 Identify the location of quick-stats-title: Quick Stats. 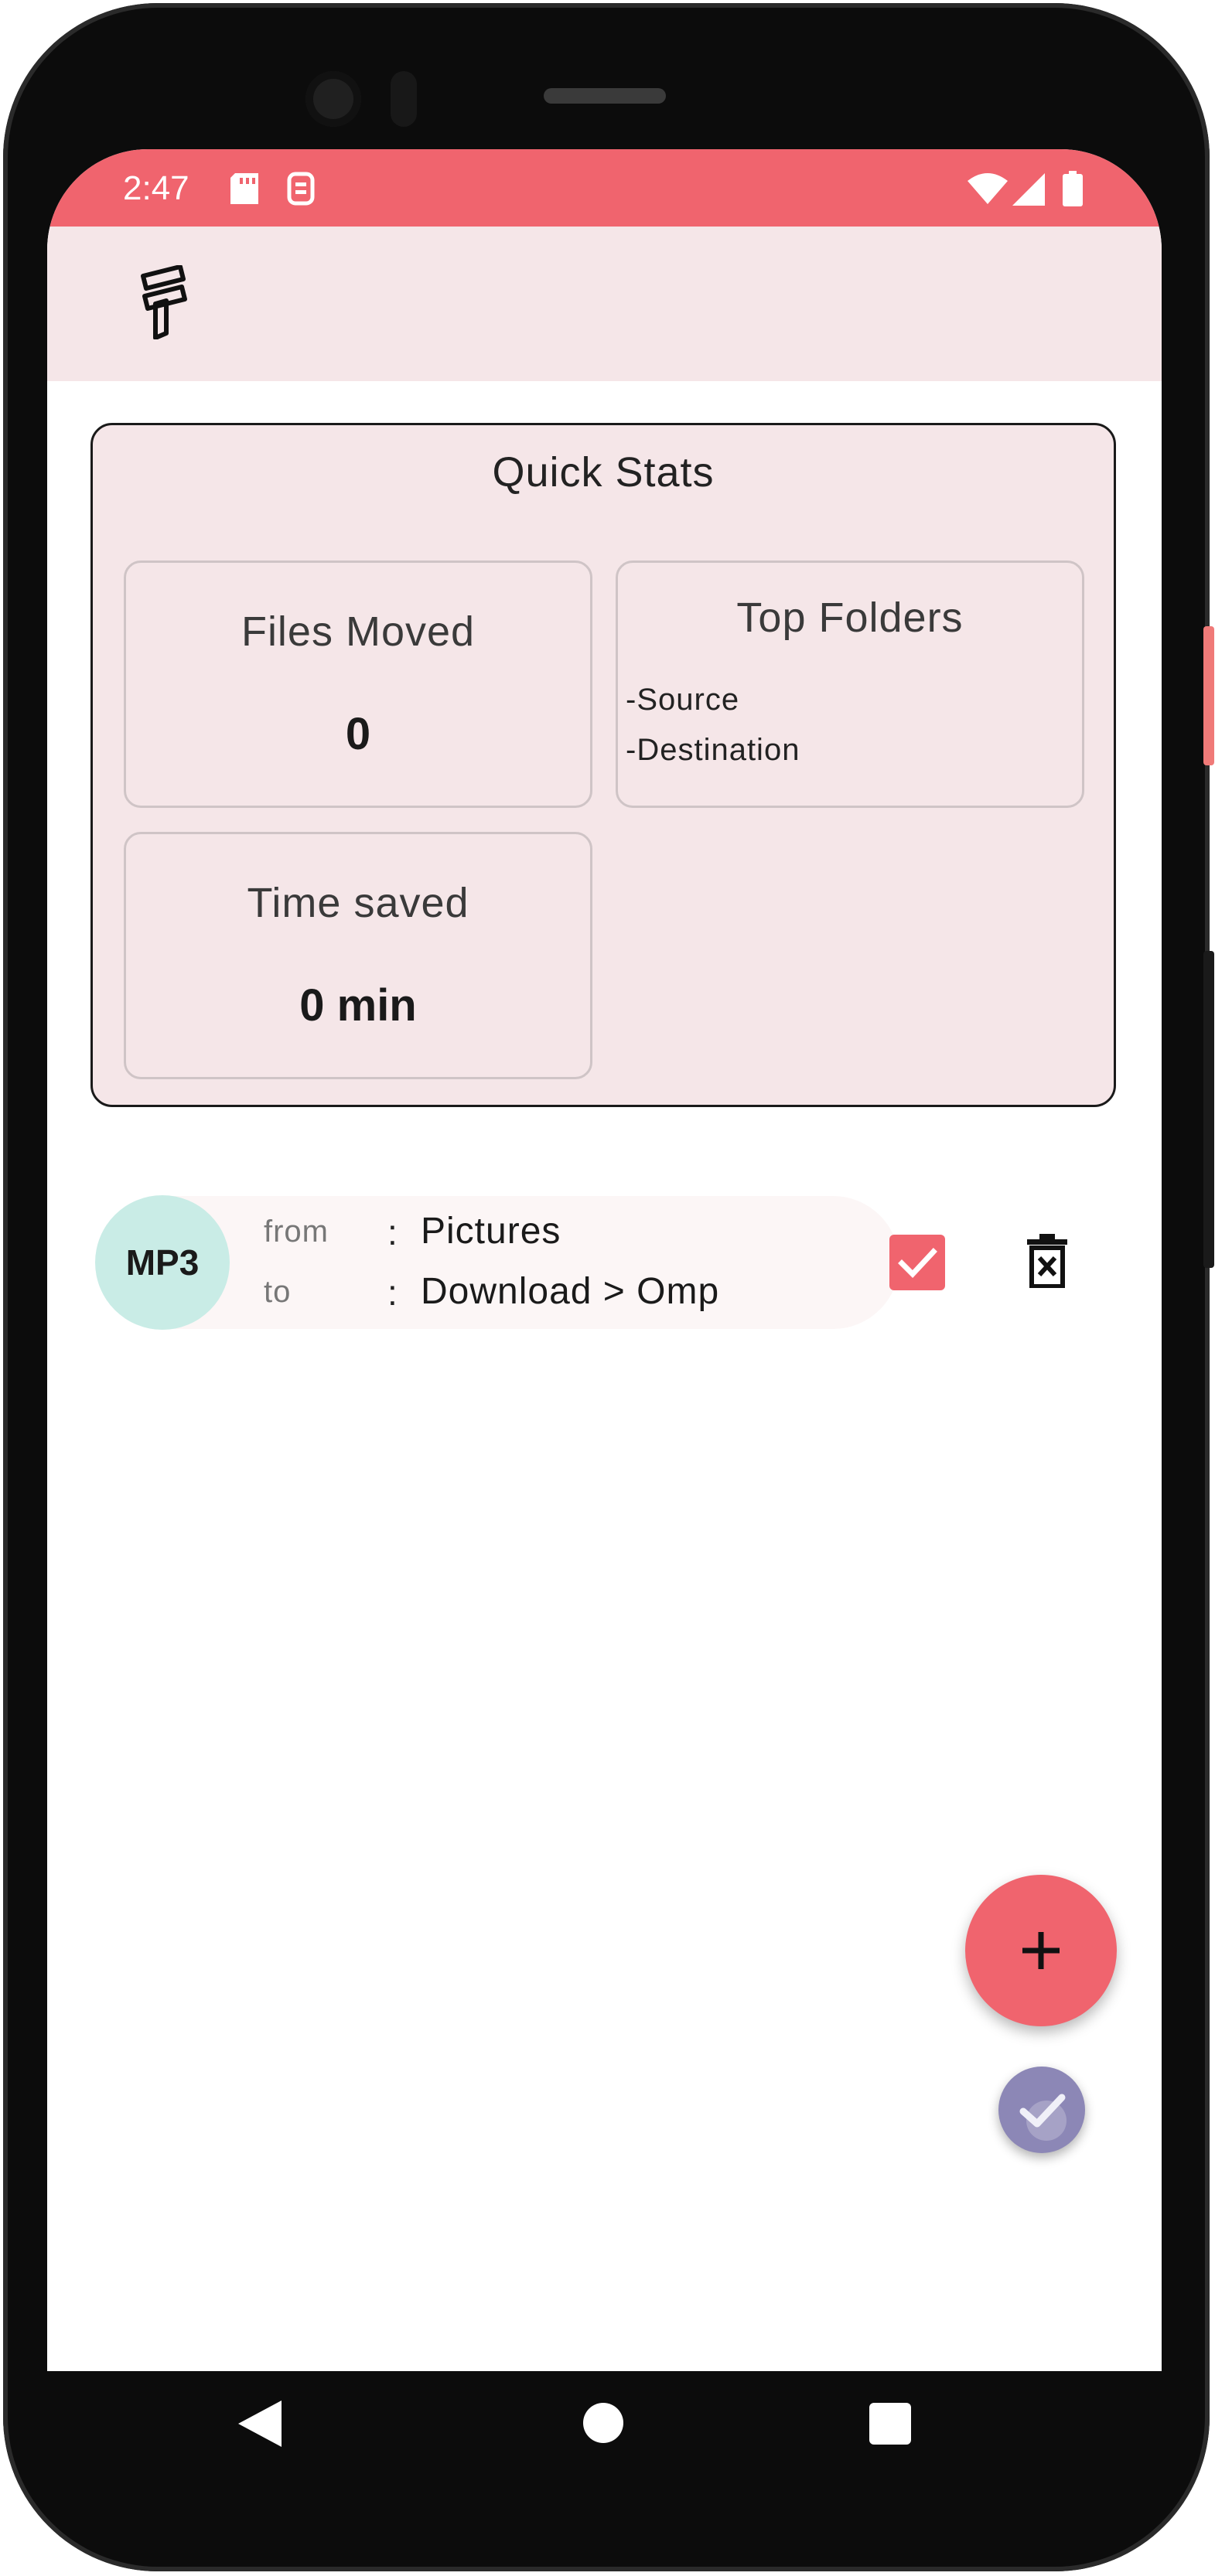
(603, 472).